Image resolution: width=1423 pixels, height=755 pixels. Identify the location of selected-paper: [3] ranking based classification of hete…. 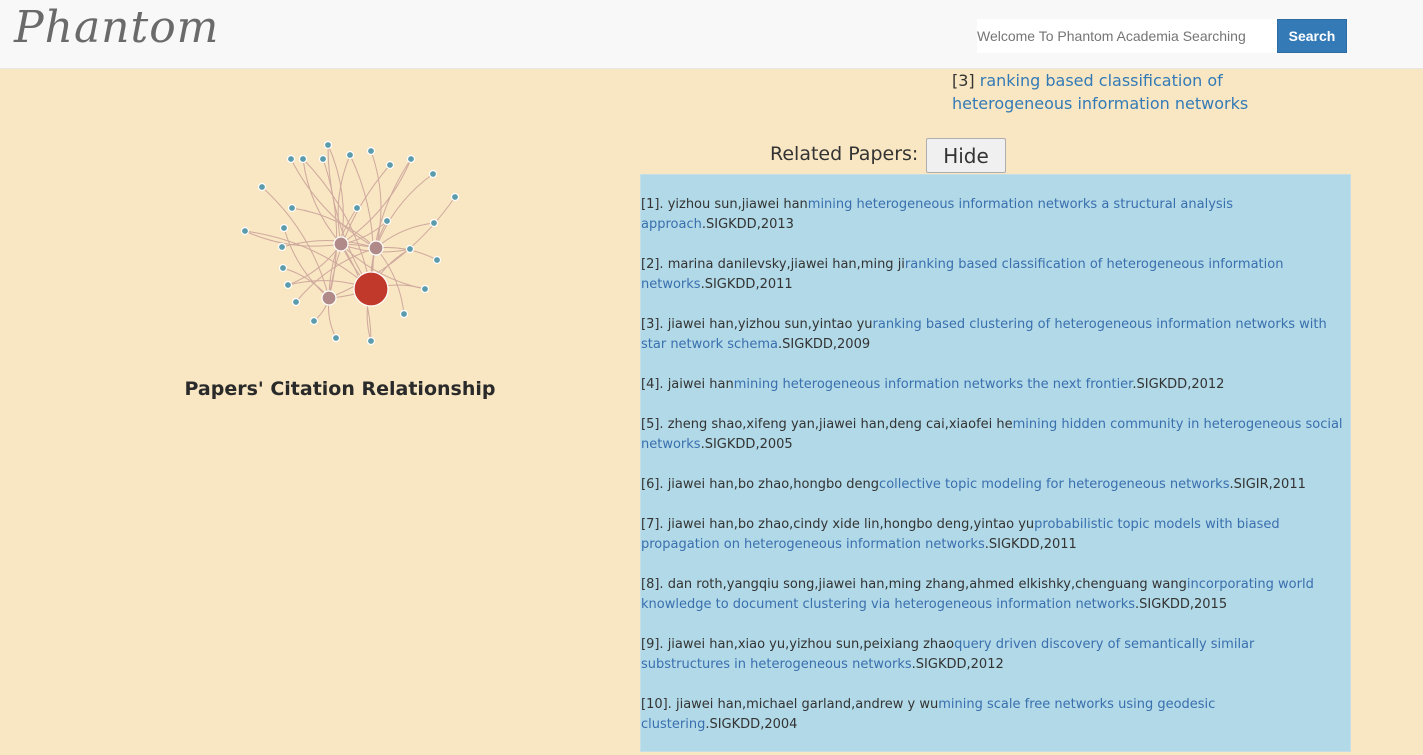
(1117, 92).